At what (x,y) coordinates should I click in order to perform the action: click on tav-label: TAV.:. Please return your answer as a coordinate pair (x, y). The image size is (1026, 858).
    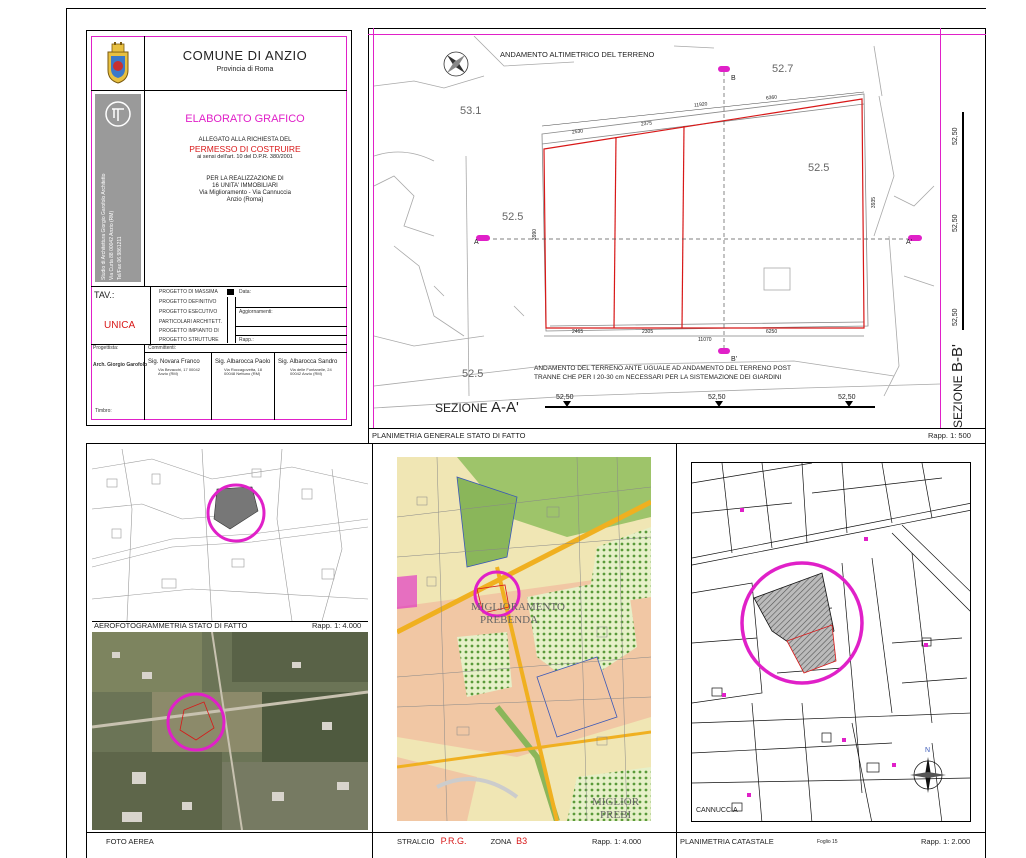
    Looking at the image, I should click on (104, 295).